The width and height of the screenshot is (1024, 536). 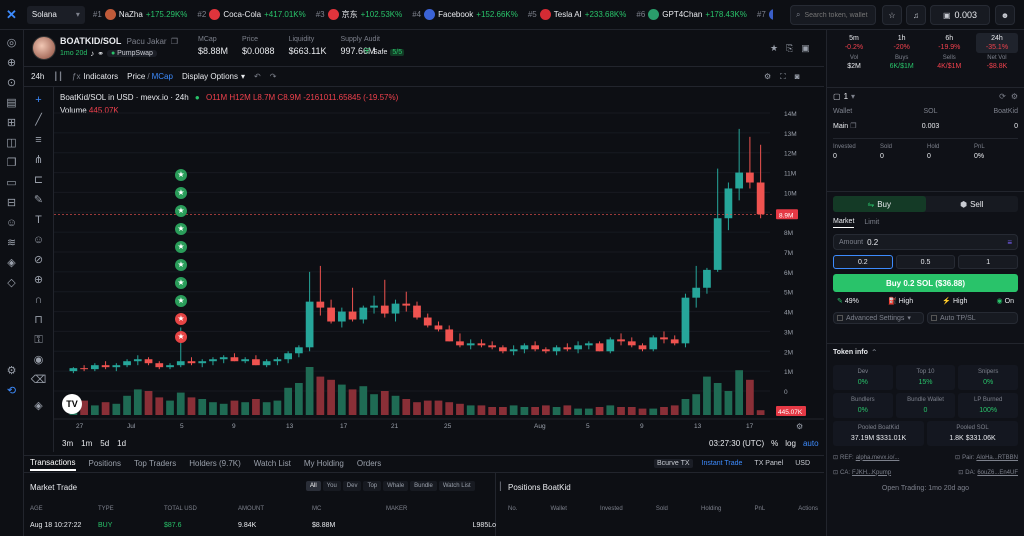 What do you see at coordinates (12, 283) in the screenshot?
I see `diamond-icon: ◇` at bounding box center [12, 283].